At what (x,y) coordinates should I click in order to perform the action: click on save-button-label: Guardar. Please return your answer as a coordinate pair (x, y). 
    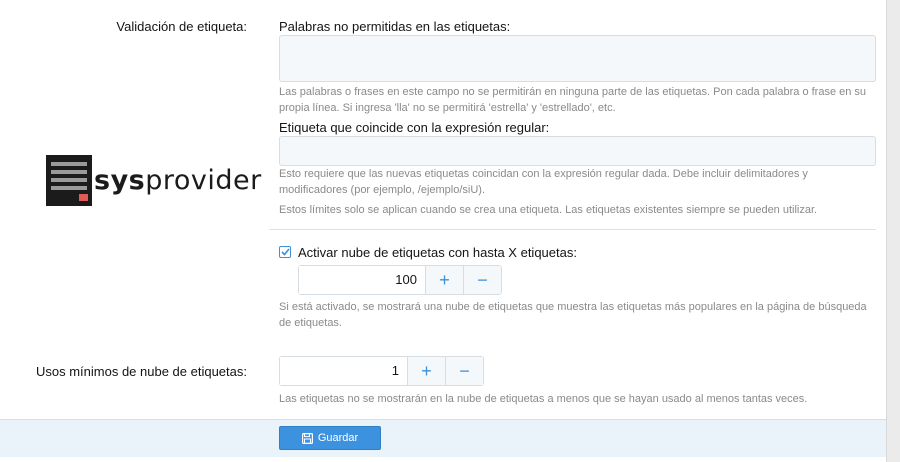
    Looking at the image, I should click on (338, 438).